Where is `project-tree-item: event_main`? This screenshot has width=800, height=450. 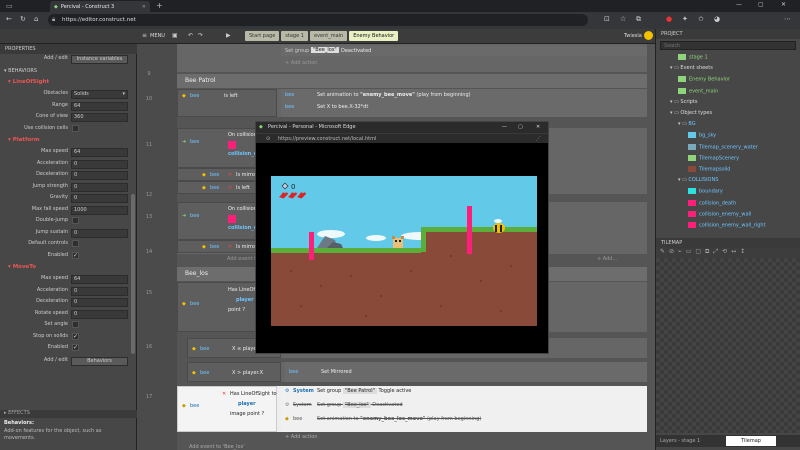
project-tree-item: event_main is located at coordinates (698, 90).